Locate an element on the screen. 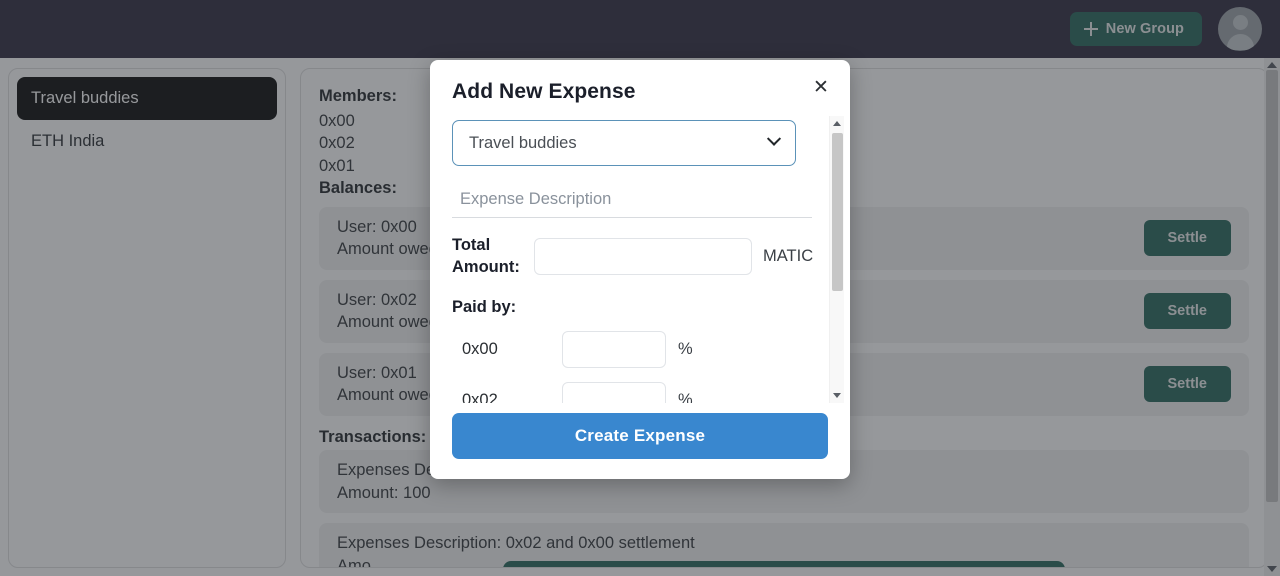  modal-scrollbar-thumb is located at coordinates (837, 212).